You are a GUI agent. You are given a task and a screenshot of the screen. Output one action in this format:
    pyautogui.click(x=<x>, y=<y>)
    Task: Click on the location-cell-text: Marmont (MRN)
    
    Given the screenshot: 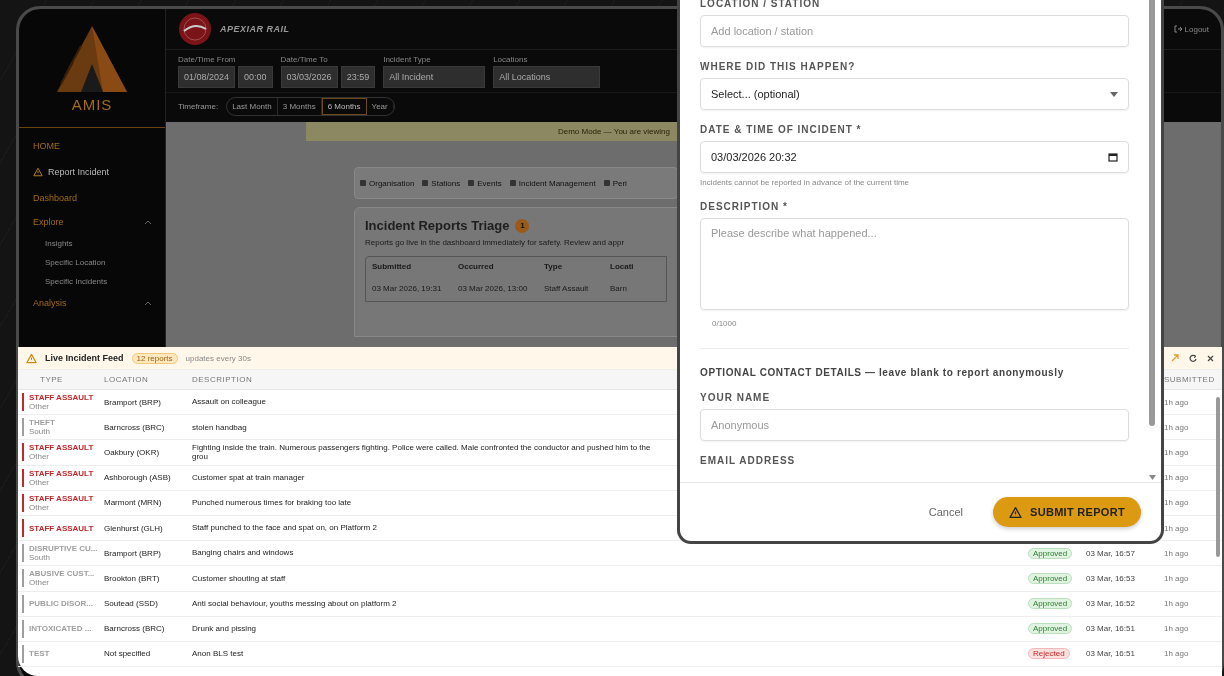 What is the action you would take?
    pyautogui.click(x=133, y=503)
    